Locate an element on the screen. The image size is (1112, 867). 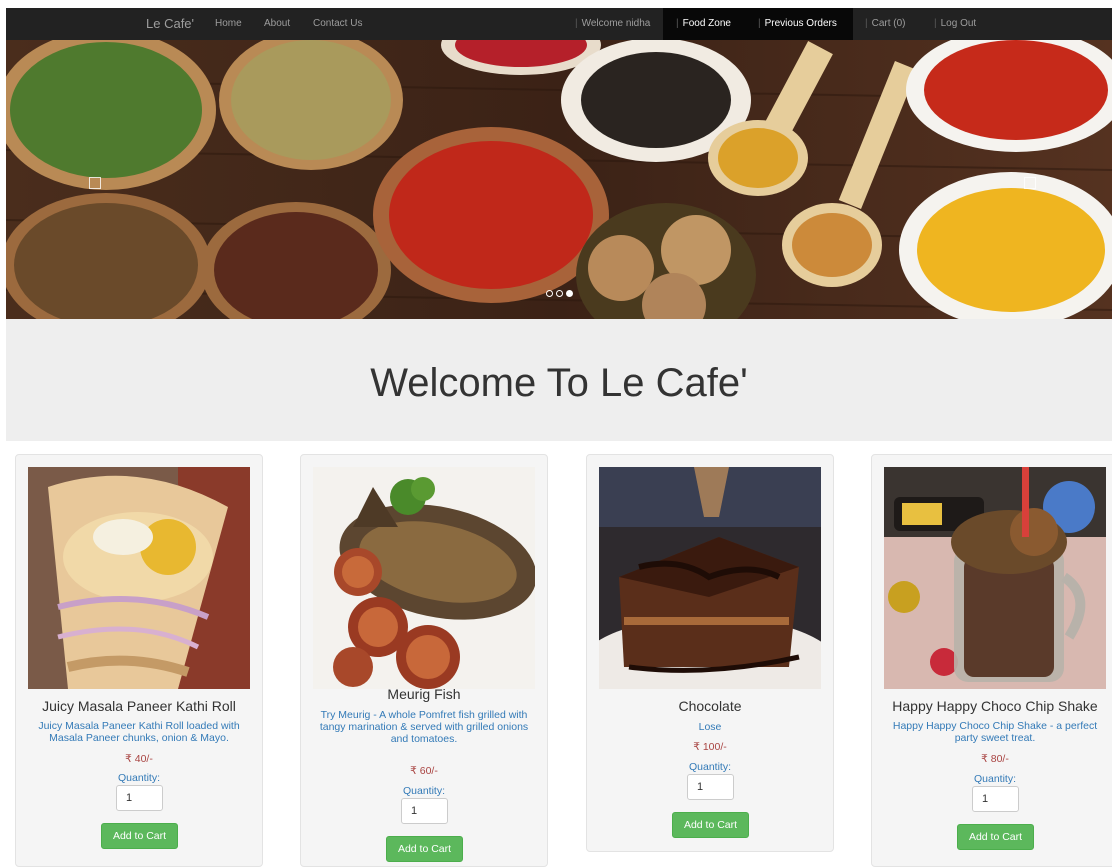
cart-label: Cart (0) is located at coordinates (888, 23).